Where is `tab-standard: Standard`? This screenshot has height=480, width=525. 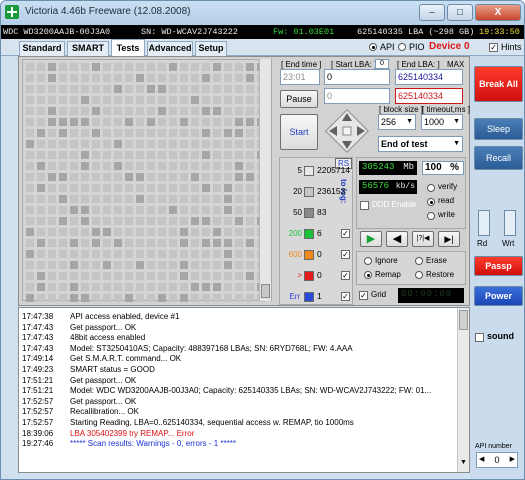
tab-standard: Standard is located at coordinates (42, 48).